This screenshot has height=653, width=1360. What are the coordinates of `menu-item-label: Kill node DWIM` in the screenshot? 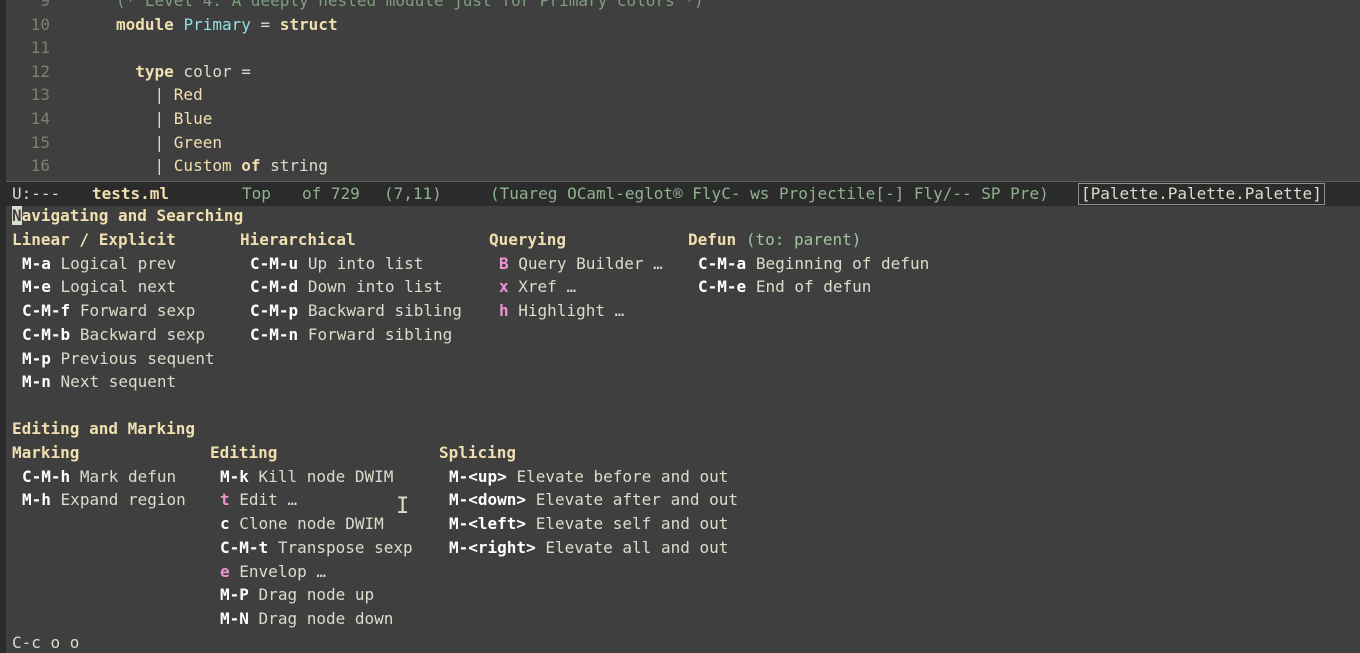 It's located at (326, 476).